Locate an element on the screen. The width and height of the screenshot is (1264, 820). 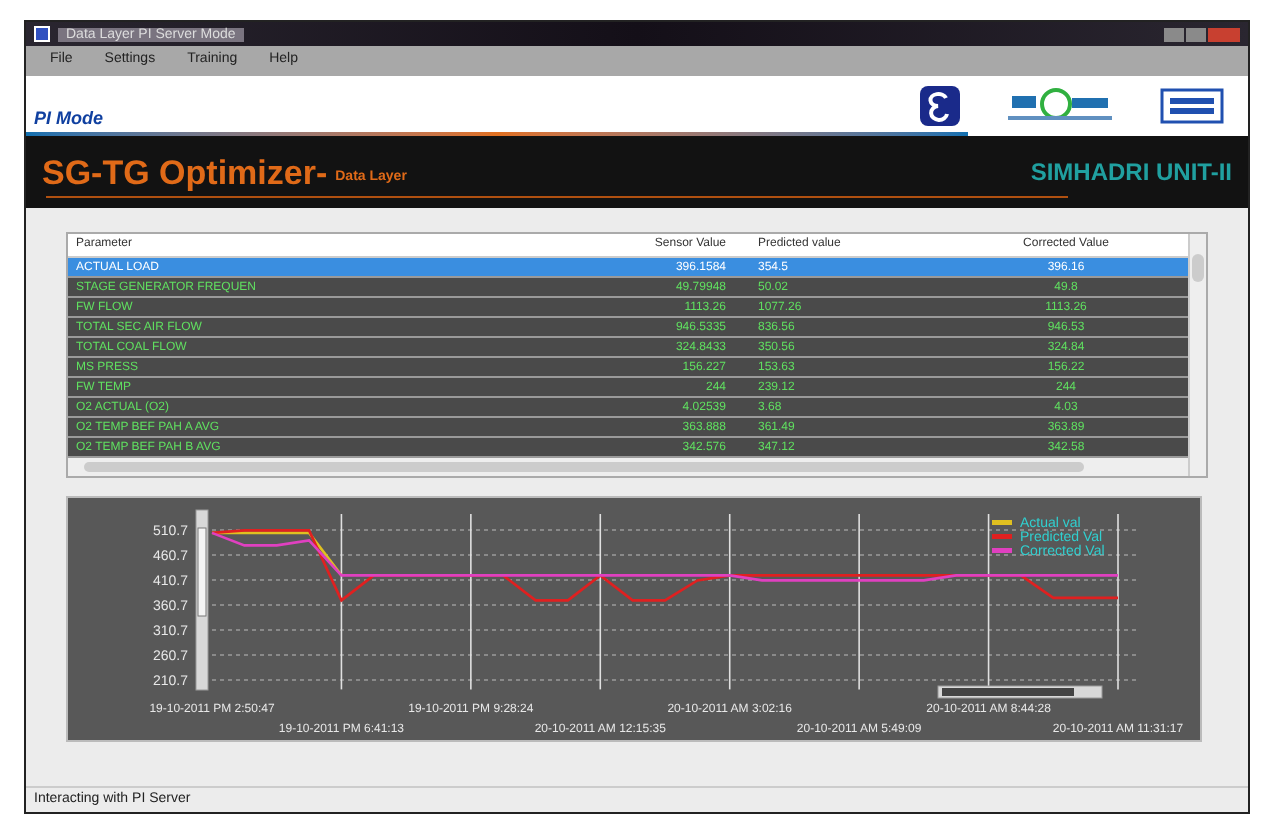
horizontal-scrollbar is located at coordinates (628, 467).